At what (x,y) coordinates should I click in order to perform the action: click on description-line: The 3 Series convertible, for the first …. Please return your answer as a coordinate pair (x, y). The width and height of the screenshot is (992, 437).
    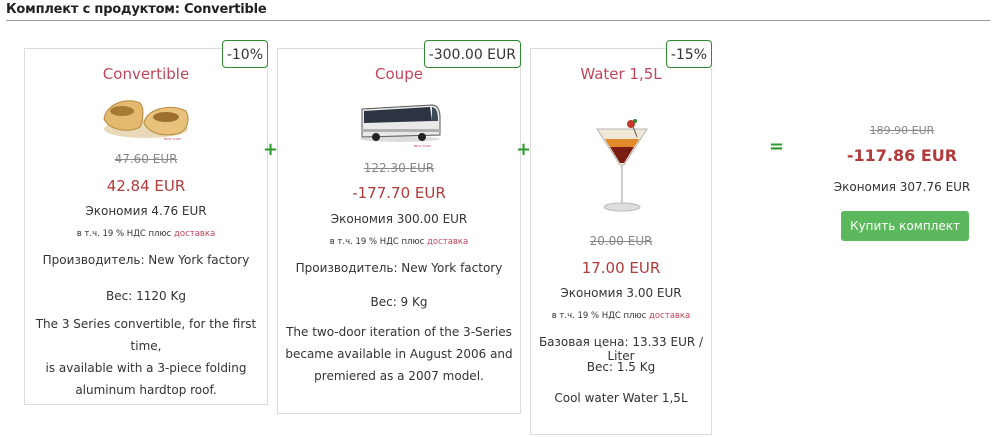
    Looking at the image, I should click on (146, 335).